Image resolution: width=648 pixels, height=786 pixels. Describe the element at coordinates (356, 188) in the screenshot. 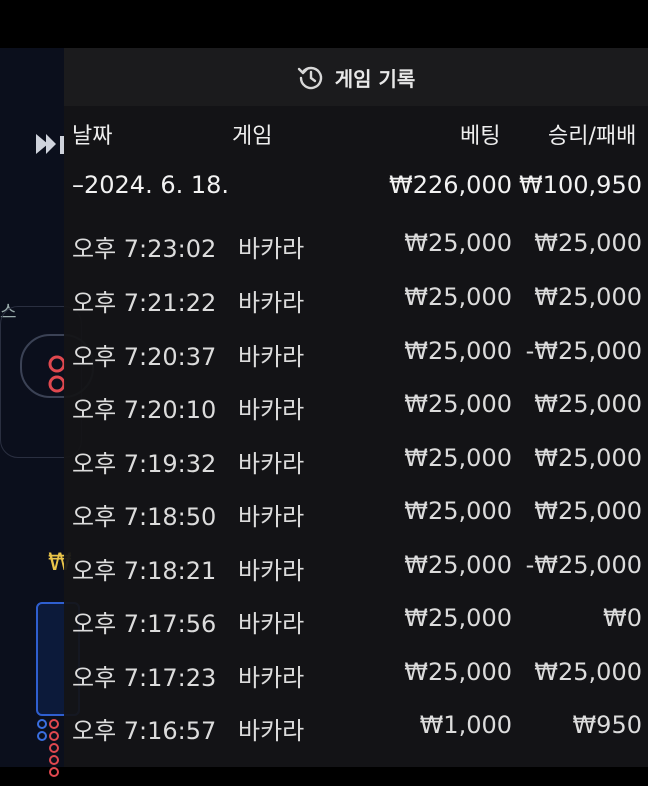

I see `date-group-row: –2024. 6. 18. ₩226,000 ₩100,950` at that location.